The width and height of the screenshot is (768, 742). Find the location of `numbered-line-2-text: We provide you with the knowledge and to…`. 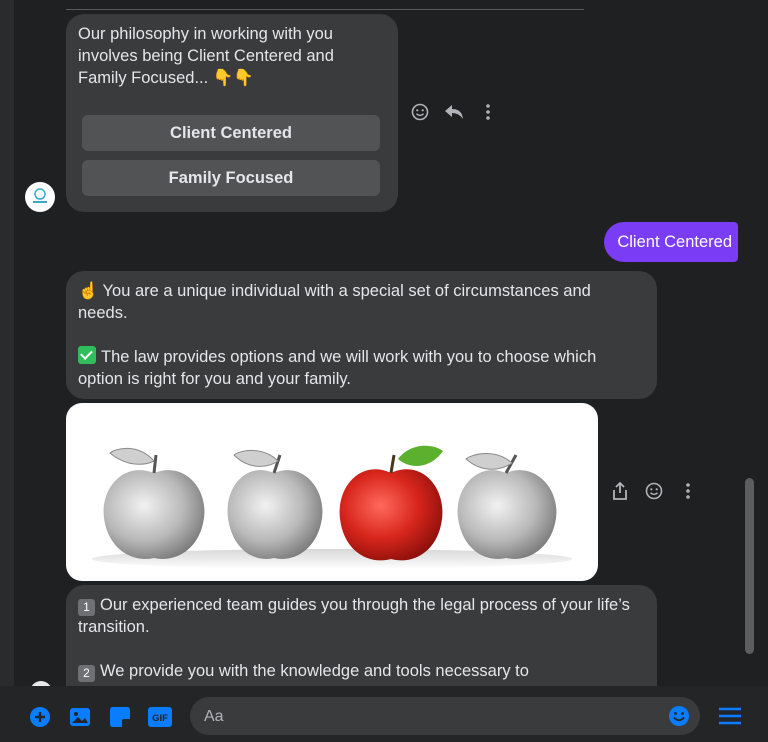

numbered-line-2-text: We provide you with the knowledge and to… is located at coordinates (314, 671).